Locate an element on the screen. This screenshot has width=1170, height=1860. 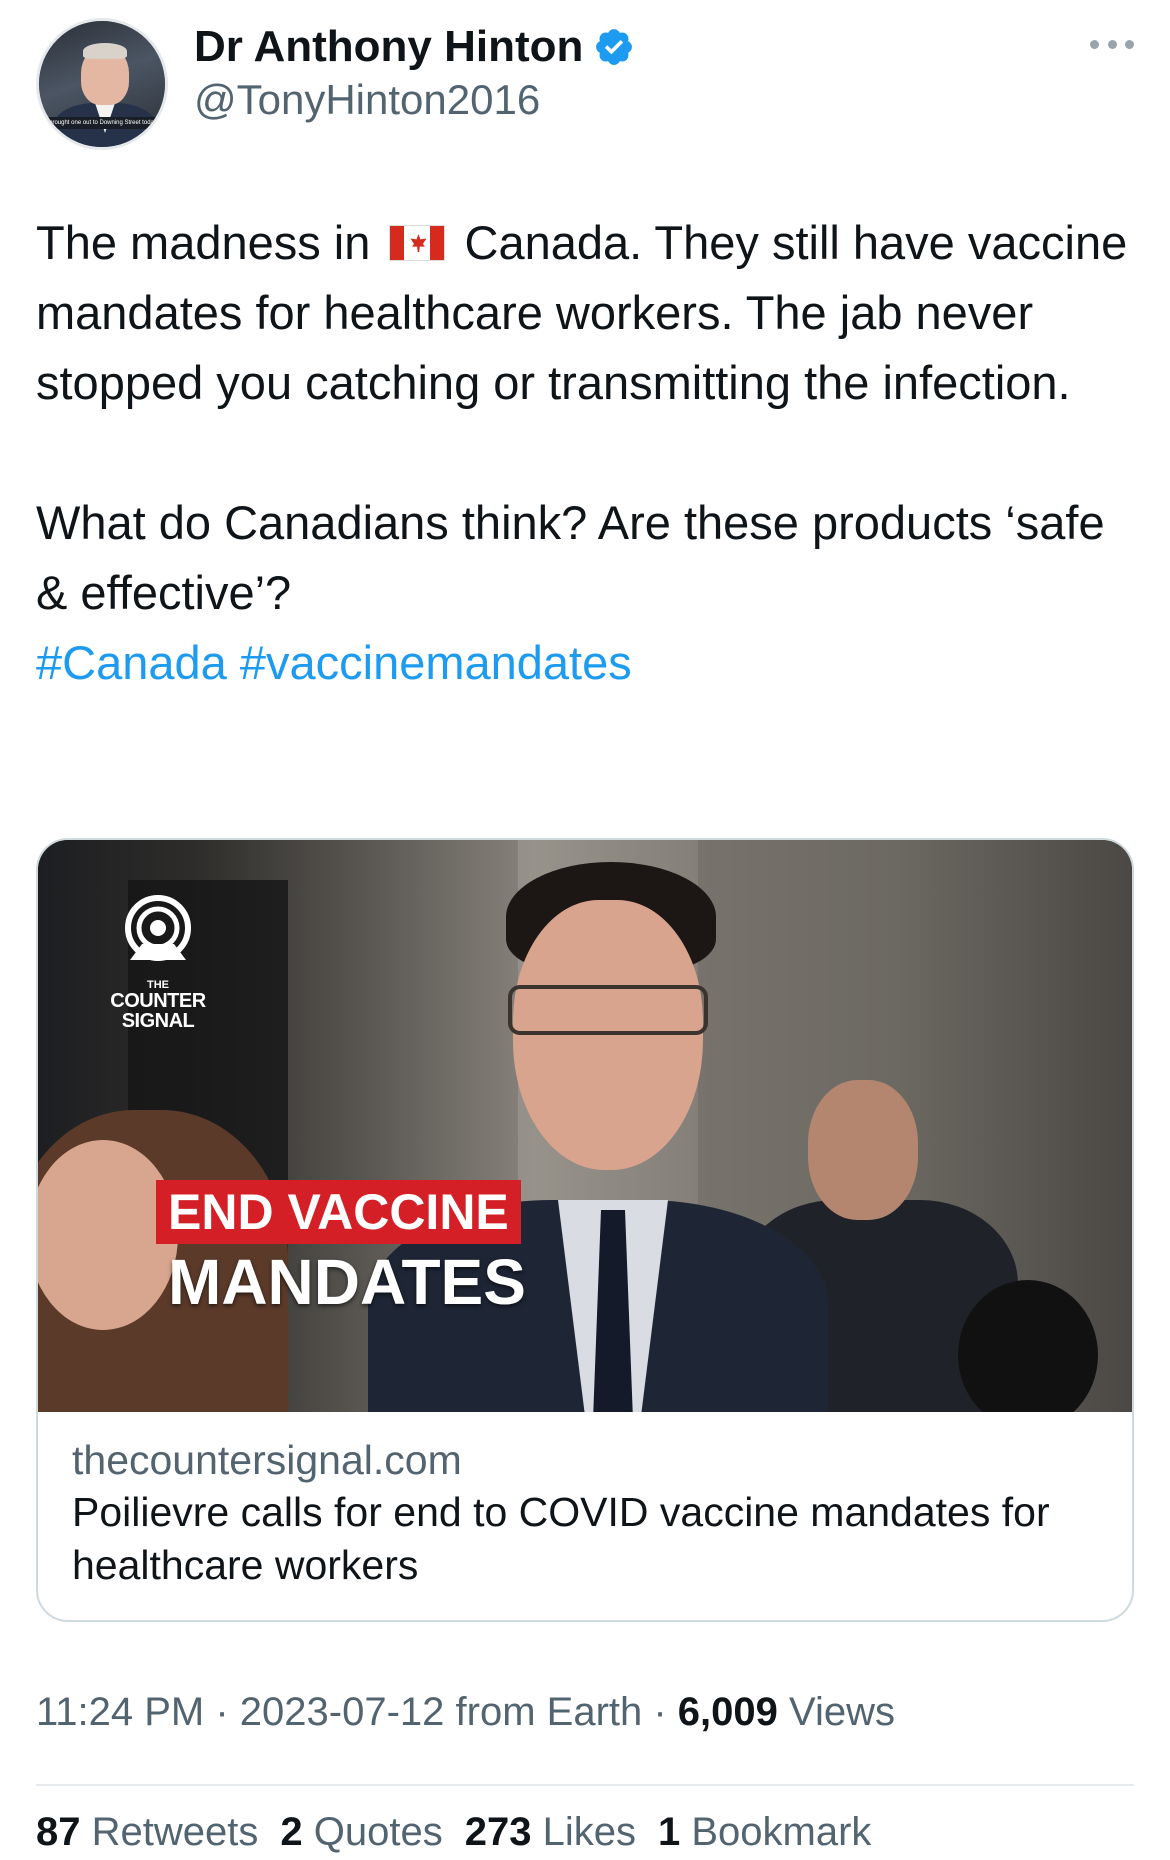
tweet-source: from Earth is located at coordinates (549, 1712).